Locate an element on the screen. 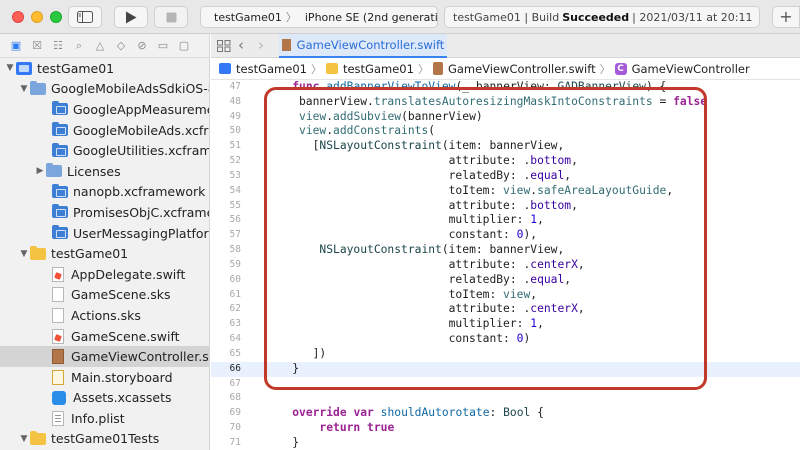 The height and width of the screenshot is (450, 800). line-number: 57 is located at coordinates (235, 235).